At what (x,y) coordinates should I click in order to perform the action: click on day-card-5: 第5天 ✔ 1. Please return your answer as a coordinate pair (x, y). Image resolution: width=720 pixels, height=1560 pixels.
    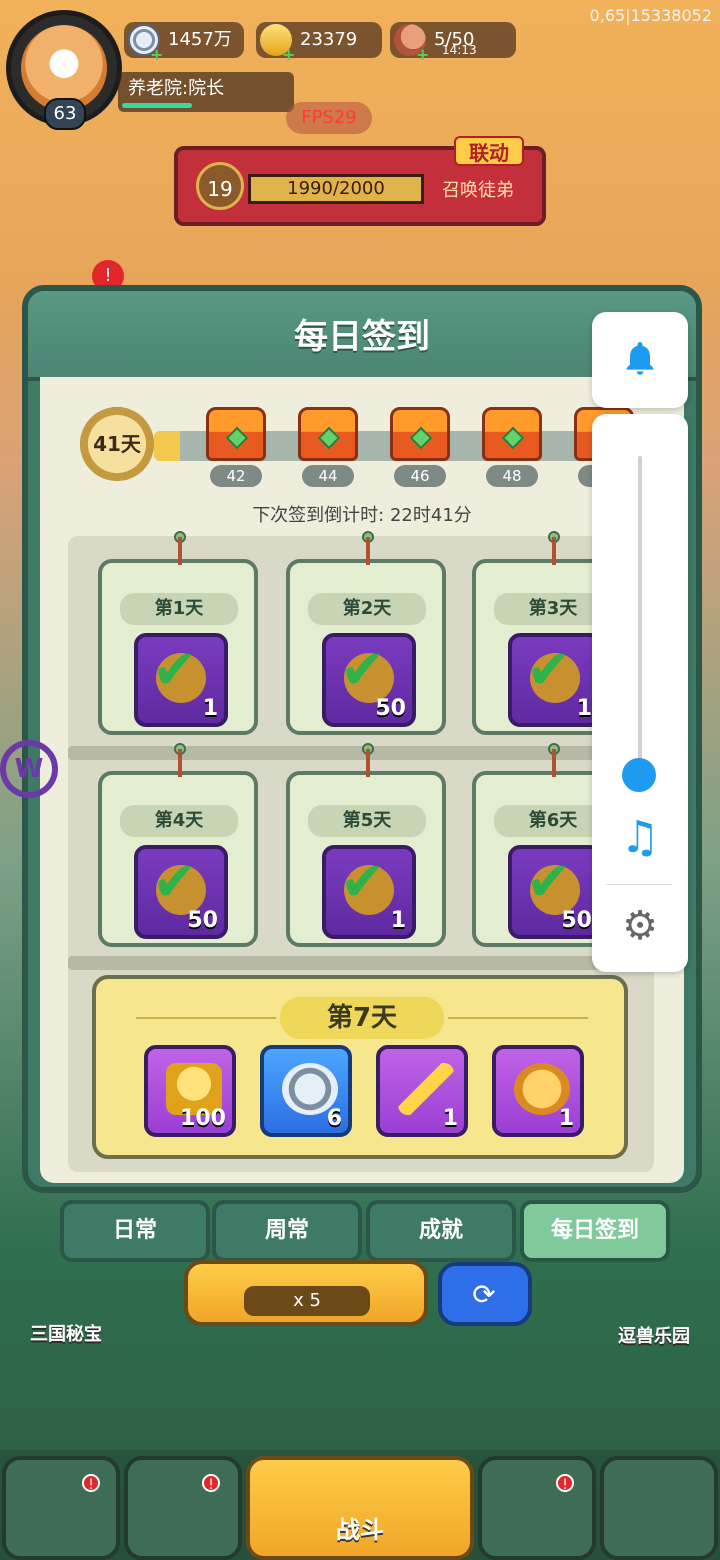
    Looking at the image, I should click on (366, 845).